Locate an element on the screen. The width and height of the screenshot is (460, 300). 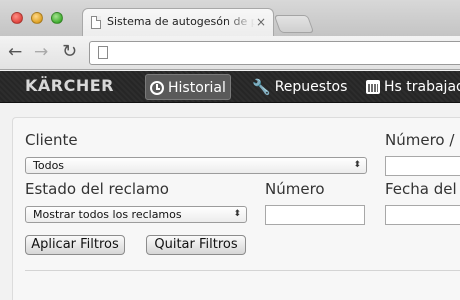
tab-title: Sistema de autogesón de p is located at coordinates (181, 21).